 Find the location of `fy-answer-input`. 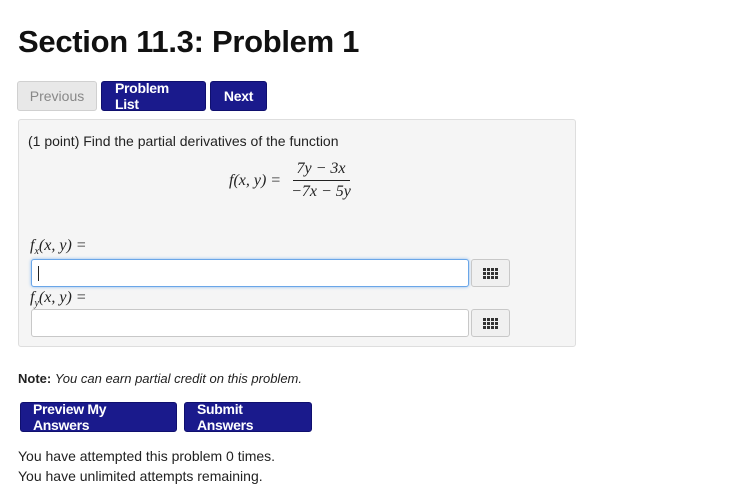

fy-answer-input is located at coordinates (250, 323).